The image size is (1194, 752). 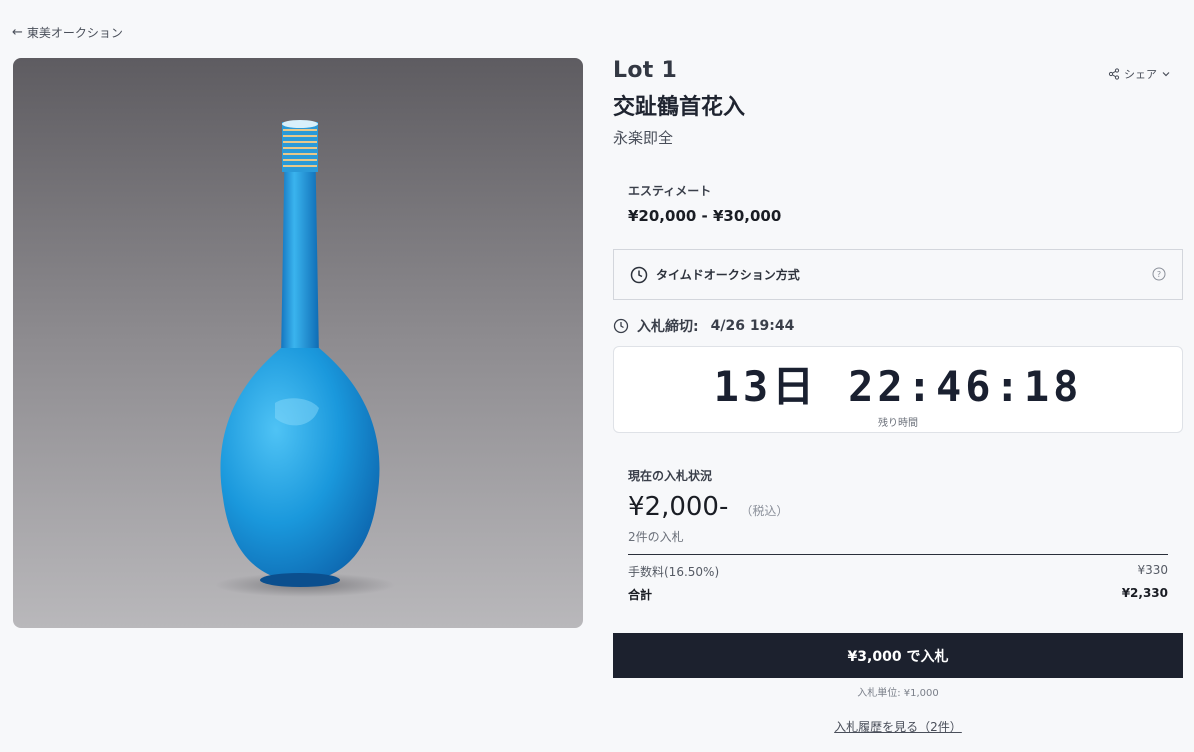 What do you see at coordinates (670, 476) in the screenshot?
I see `bid-status-label: 現在の入札状況` at bounding box center [670, 476].